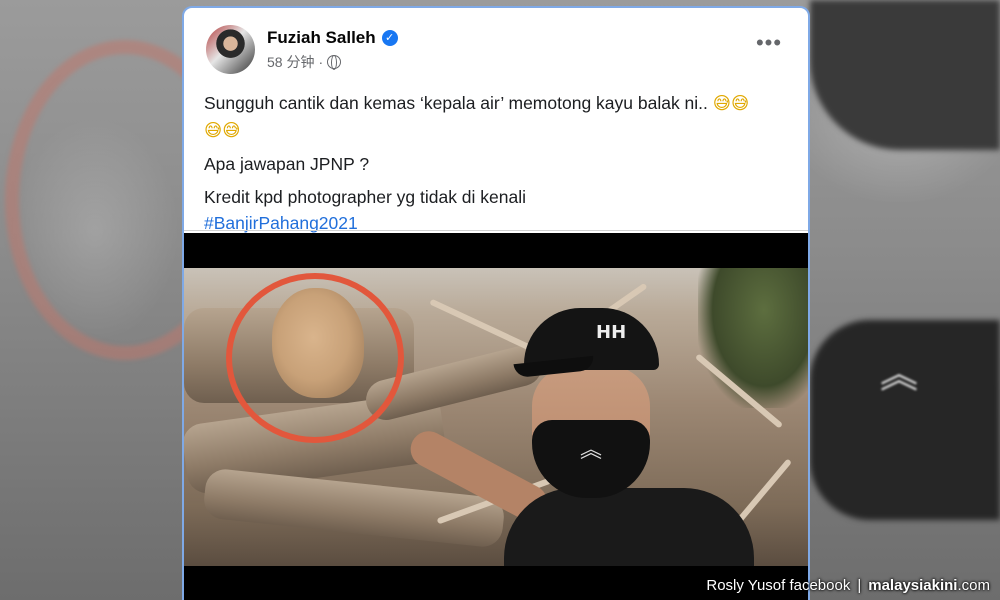 The height and width of the screenshot is (600, 1000). Describe the element at coordinates (769, 45) in the screenshot. I see `more-options-button: •••` at that location.